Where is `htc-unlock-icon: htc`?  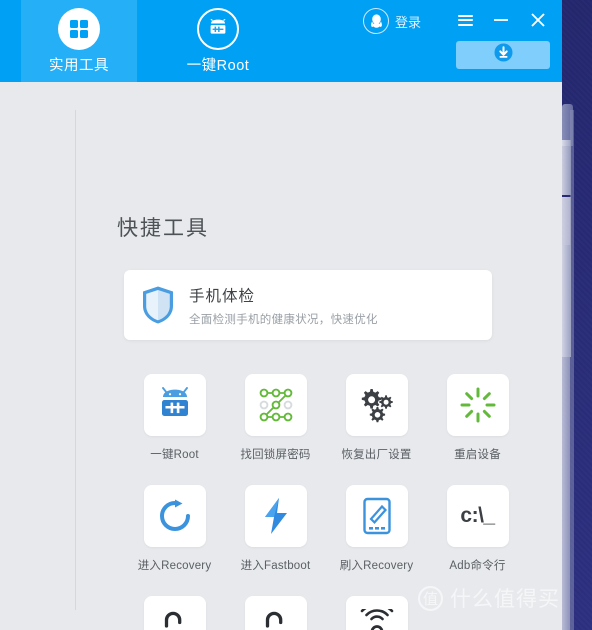 htc-unlock-icon: htc is located at coordinates (174, 613).